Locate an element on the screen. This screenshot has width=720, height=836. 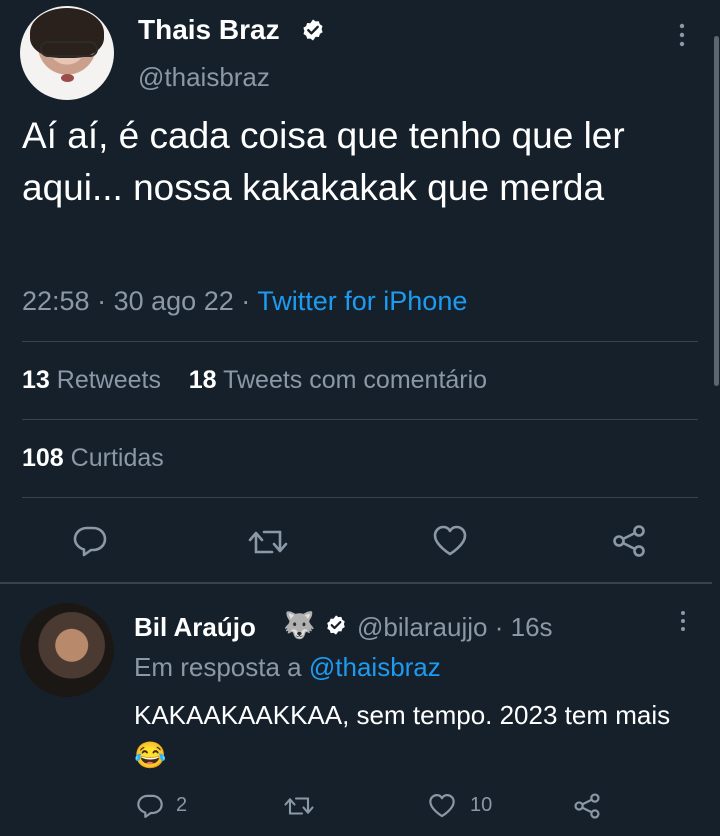
retweets-stat: 13 Retweets is located at coordinates (91, 380).